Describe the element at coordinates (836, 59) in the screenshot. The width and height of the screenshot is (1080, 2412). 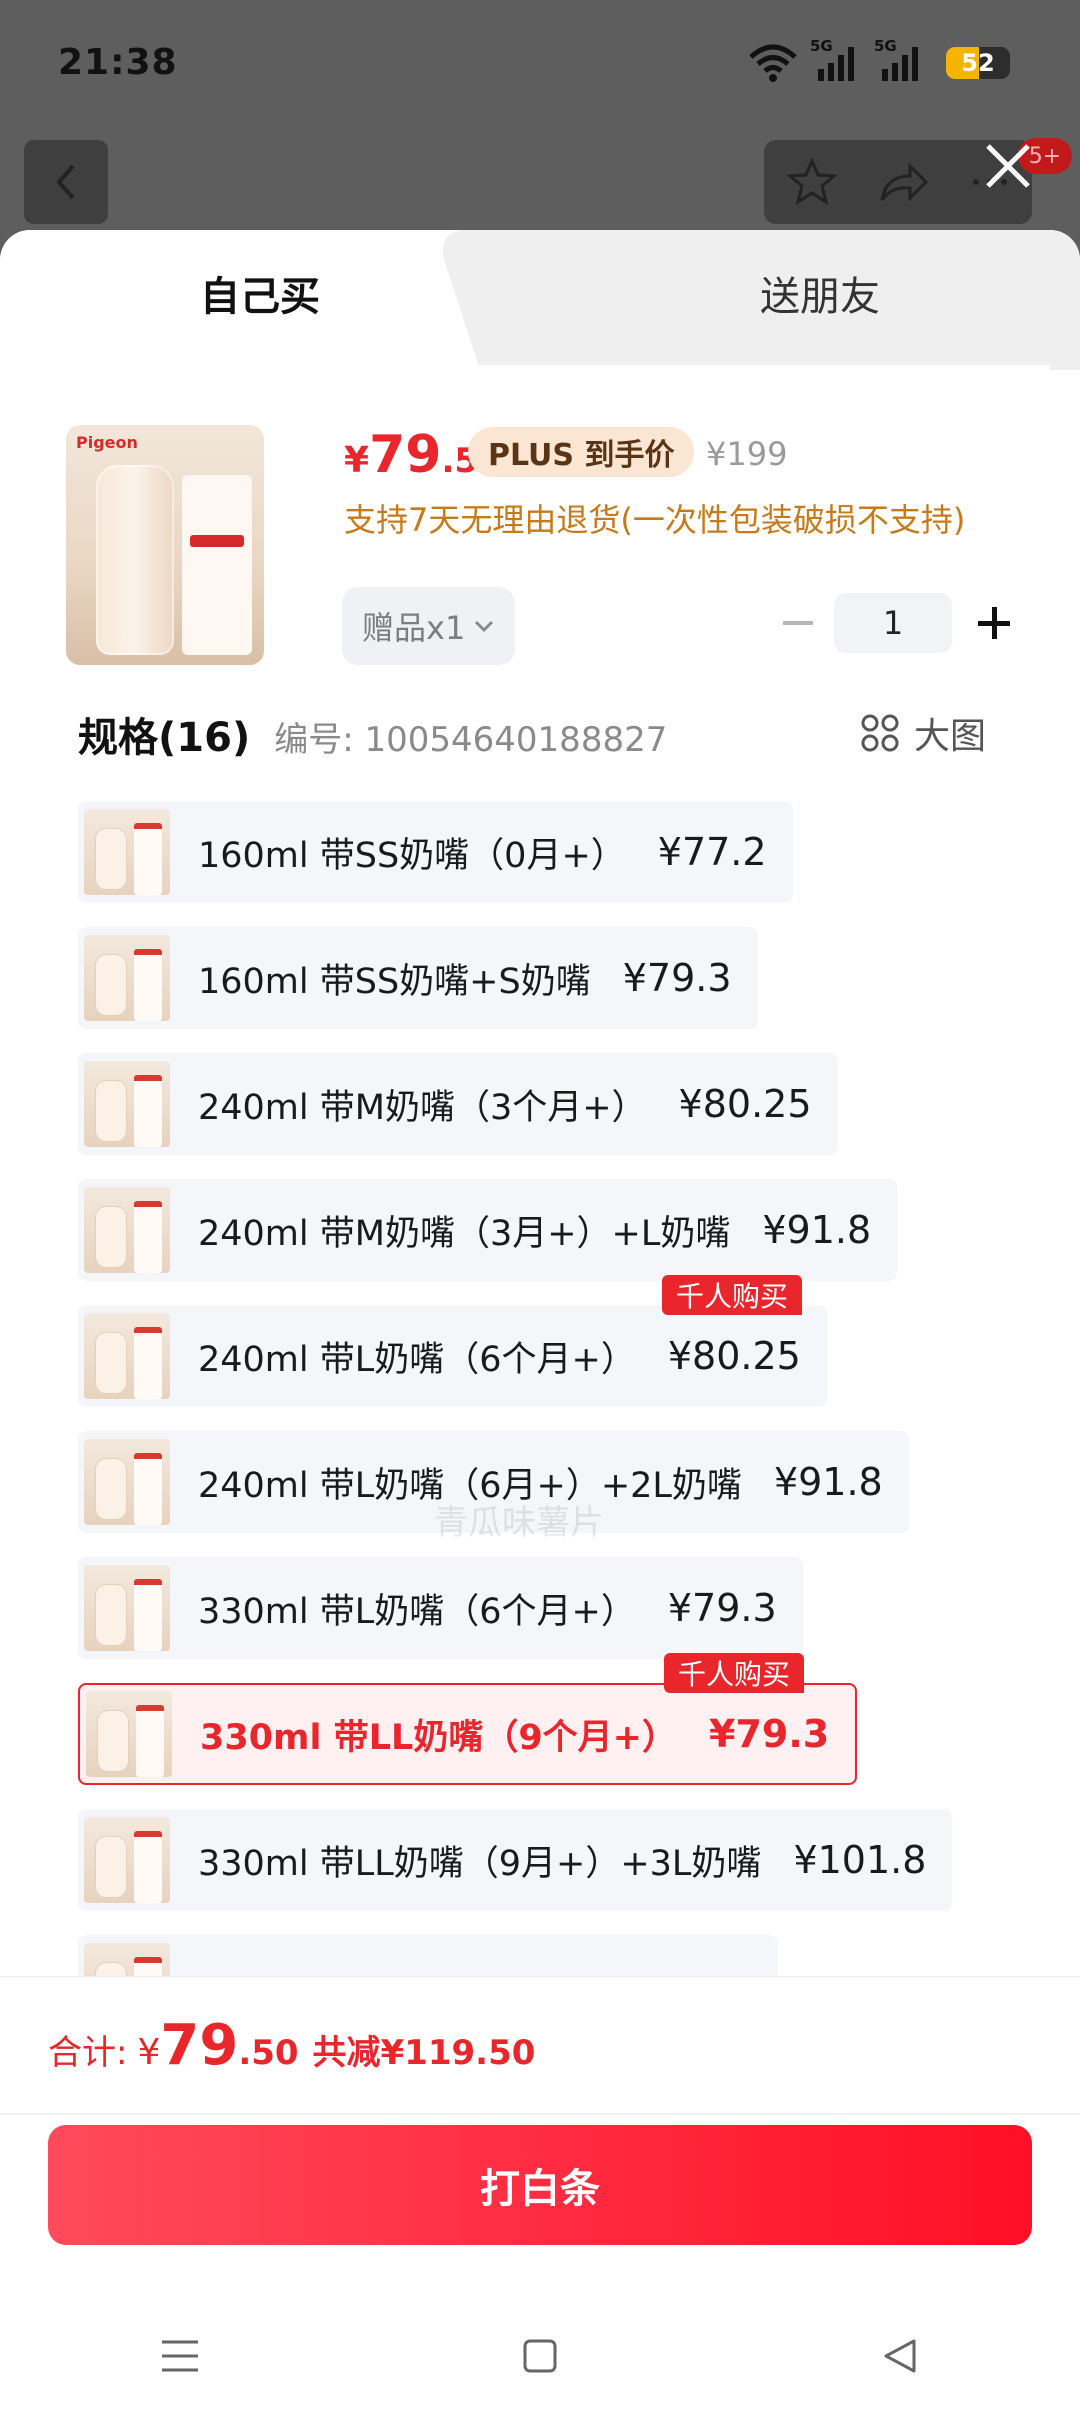
I see `cell-signal-icon: 5G` at that location.